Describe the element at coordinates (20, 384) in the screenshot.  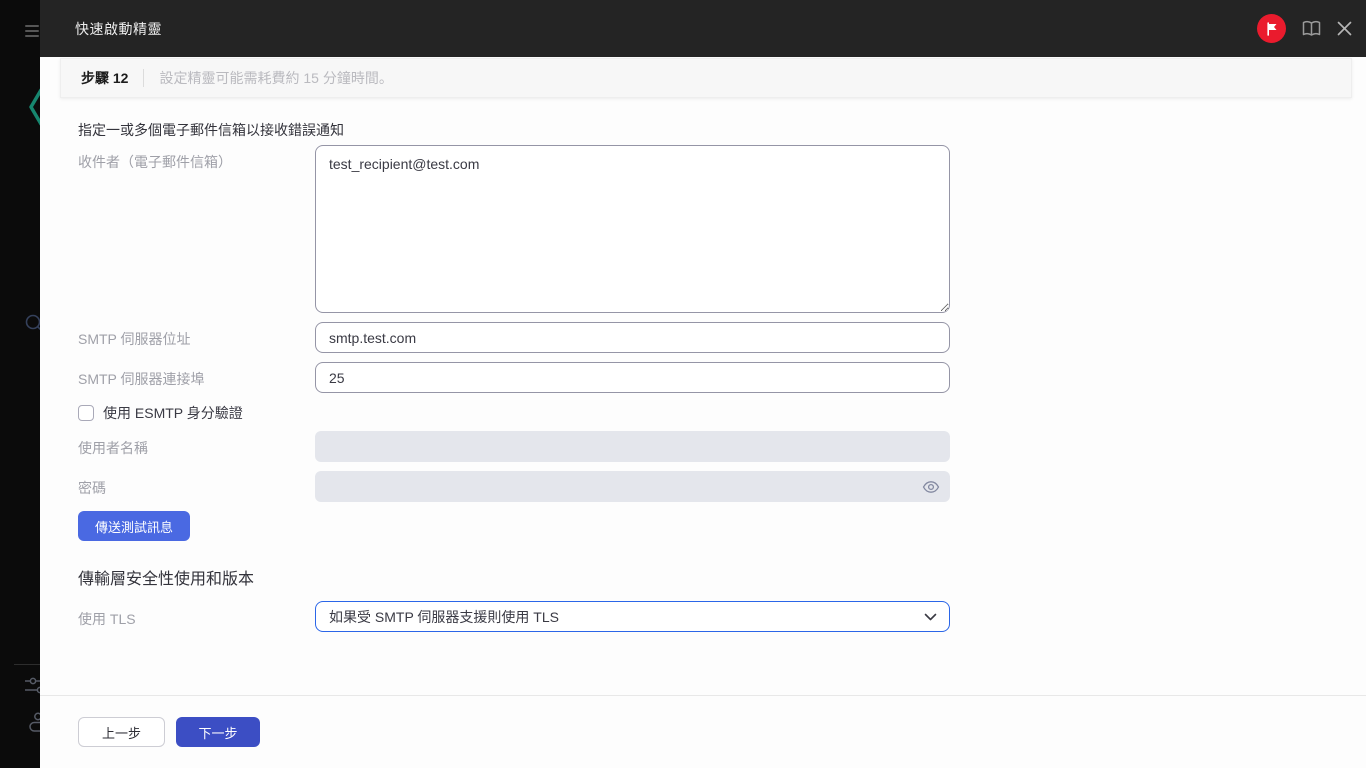
I see `left-nav-rail` at that location.